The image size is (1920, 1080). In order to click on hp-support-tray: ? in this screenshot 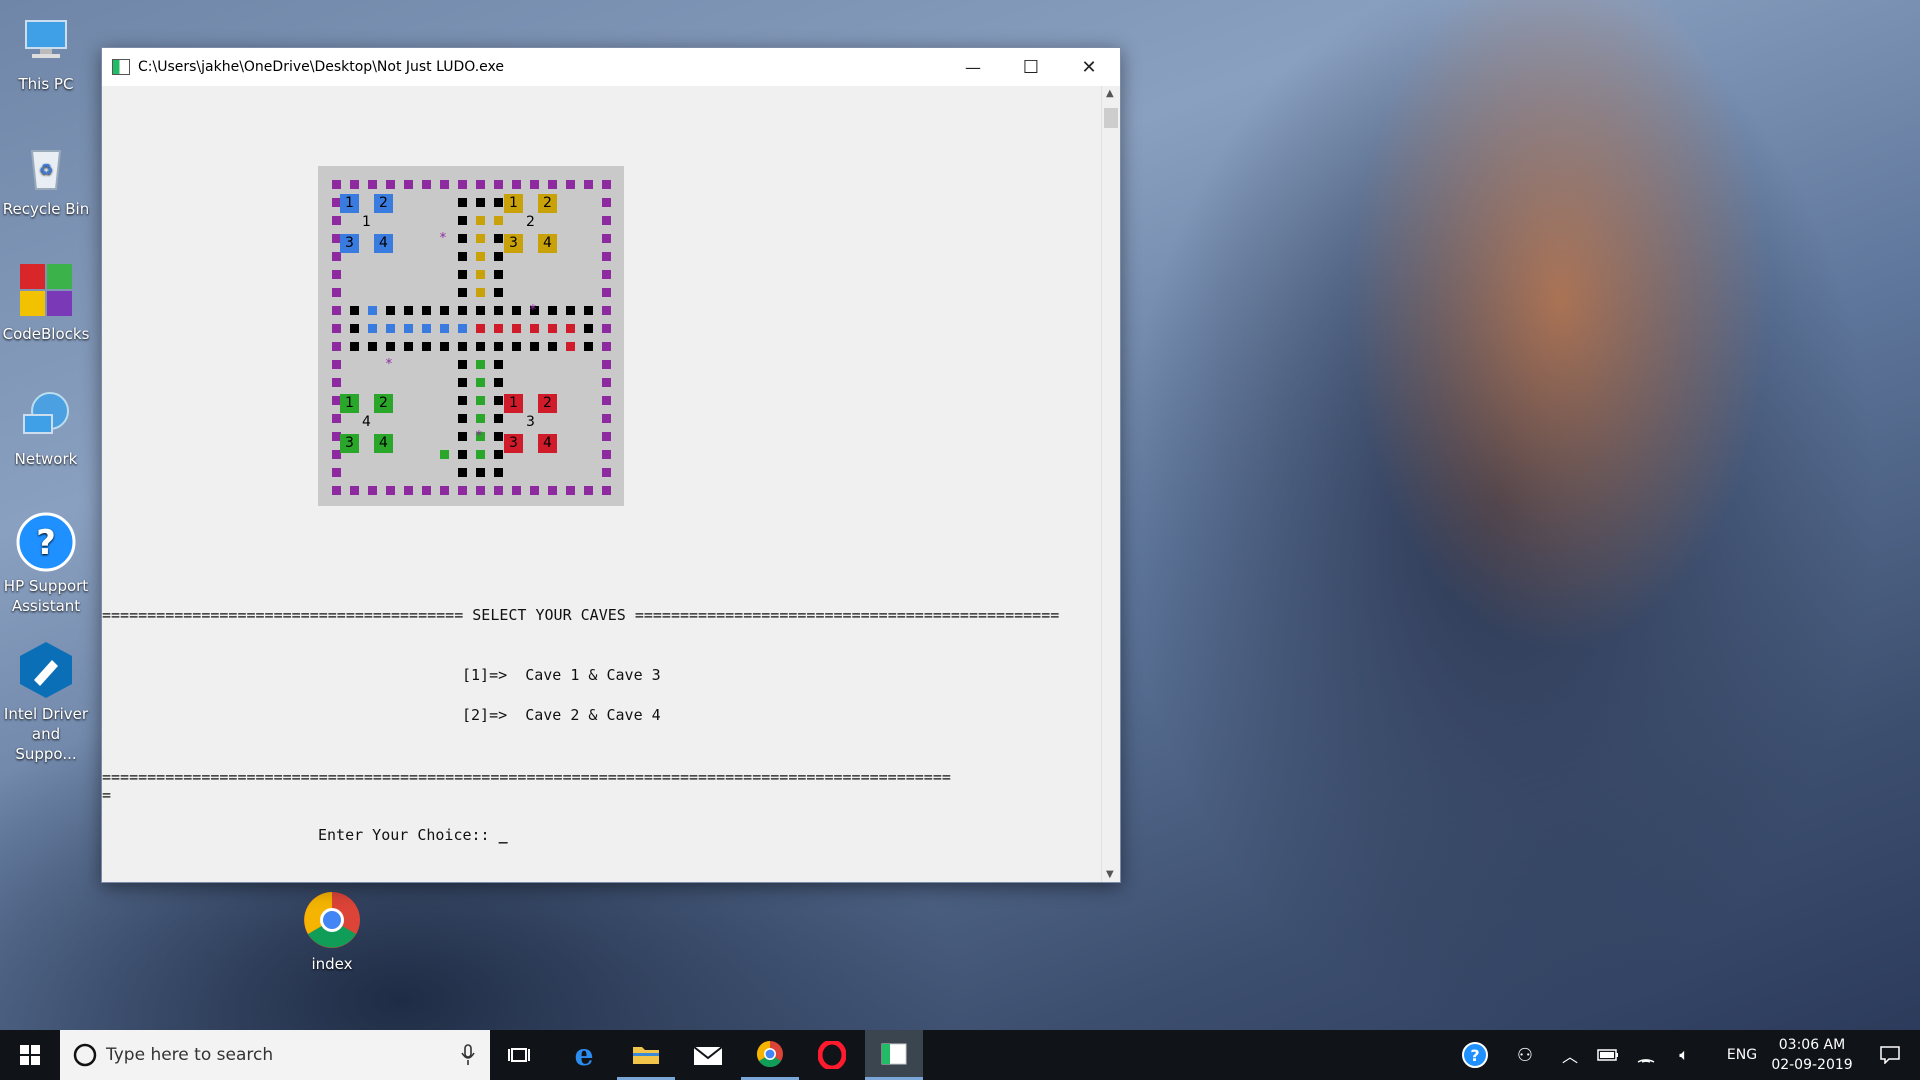, I will do `click(1475, 1055)`.